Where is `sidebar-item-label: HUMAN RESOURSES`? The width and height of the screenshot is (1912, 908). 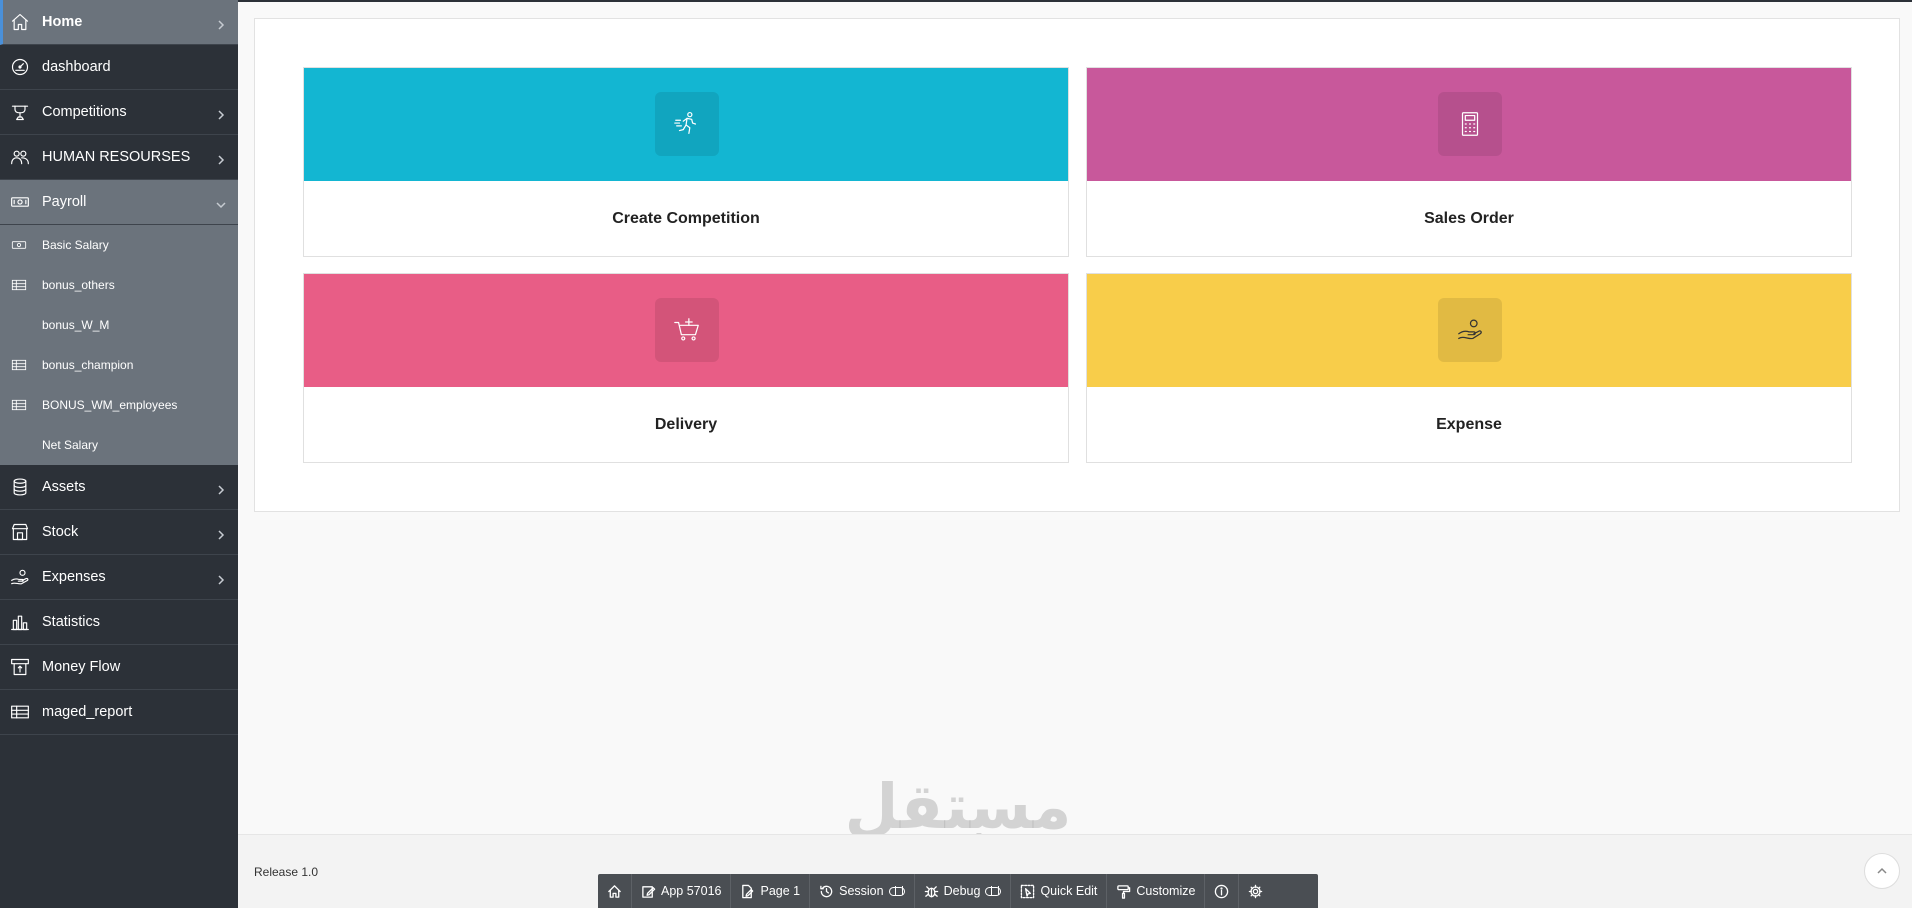
sidebar-item-label: HUMAN RESOURSES is located at coordinates (116, 157).